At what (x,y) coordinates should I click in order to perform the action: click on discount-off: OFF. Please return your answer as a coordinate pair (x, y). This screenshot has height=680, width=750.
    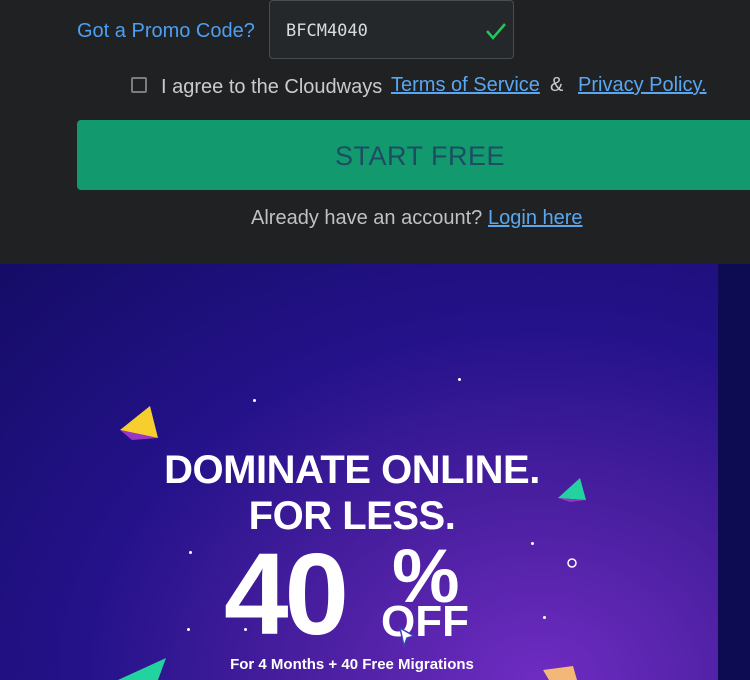
    Looking at the image, I should click on (425, 621).